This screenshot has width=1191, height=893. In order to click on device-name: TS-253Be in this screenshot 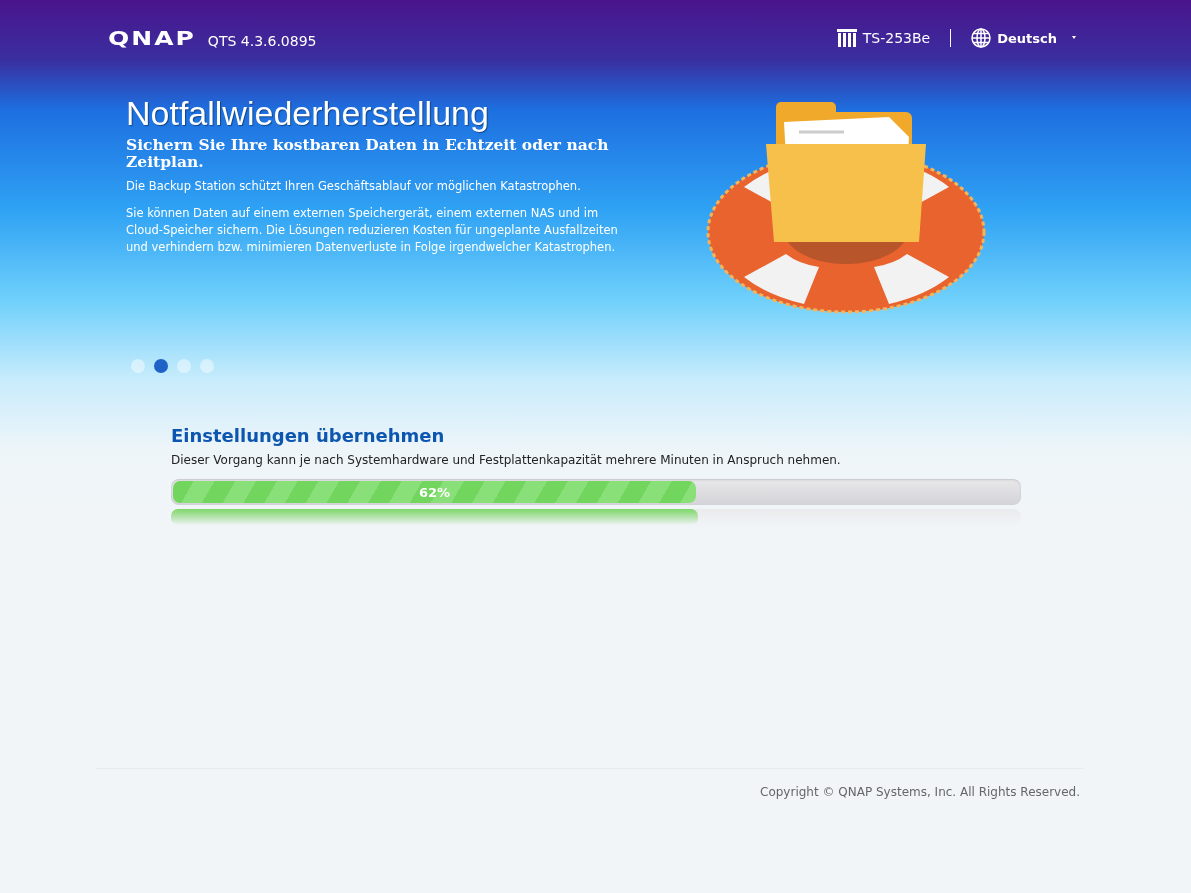, I will do `click(896, 38)`.